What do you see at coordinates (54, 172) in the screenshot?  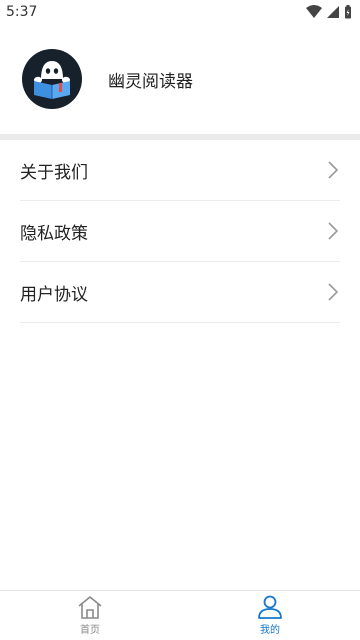 I see `menu-item-label: 关于我们` at bounding box center [54, 172].